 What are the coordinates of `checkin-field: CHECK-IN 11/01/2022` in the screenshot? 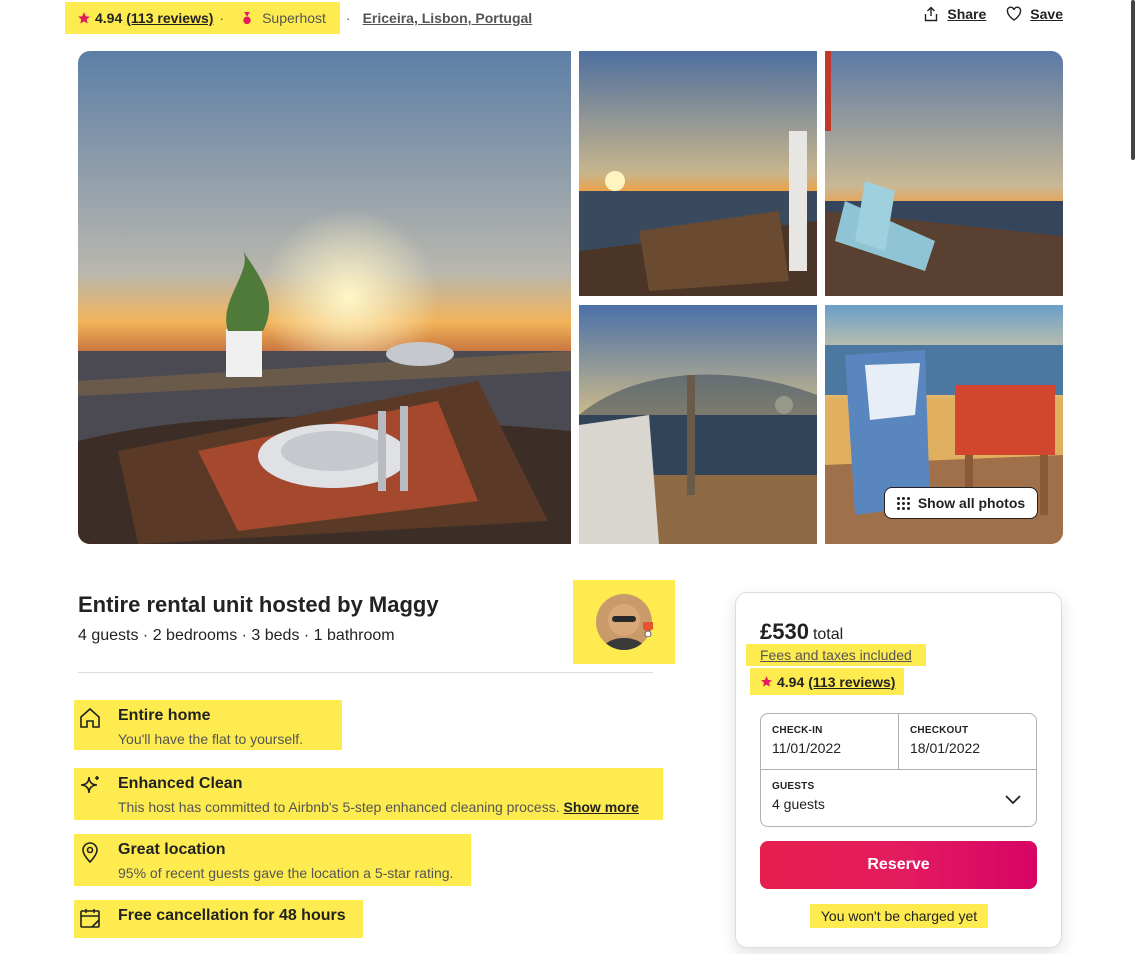 It's located at (829, 741).